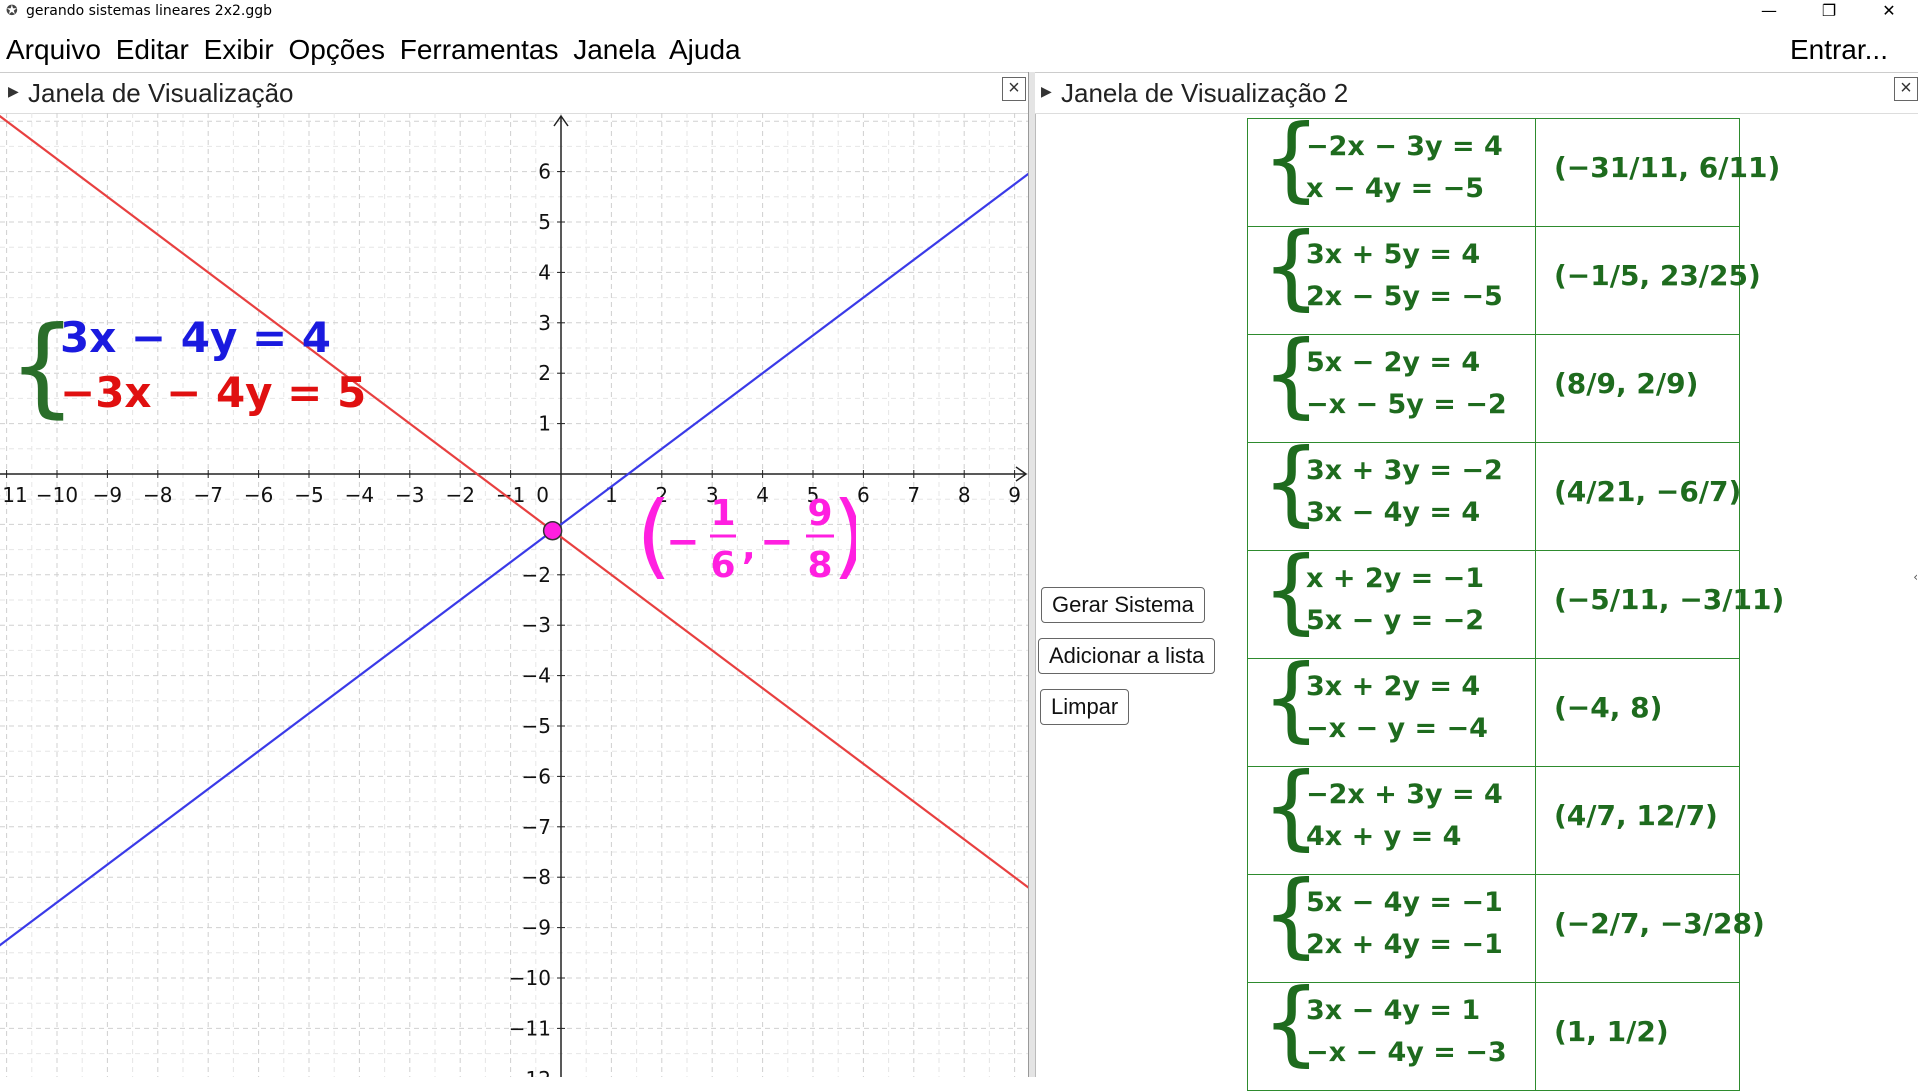 This screenshot has width=1918, height=1091. I want to click on x-tick-label: −11, so click(14, 495).